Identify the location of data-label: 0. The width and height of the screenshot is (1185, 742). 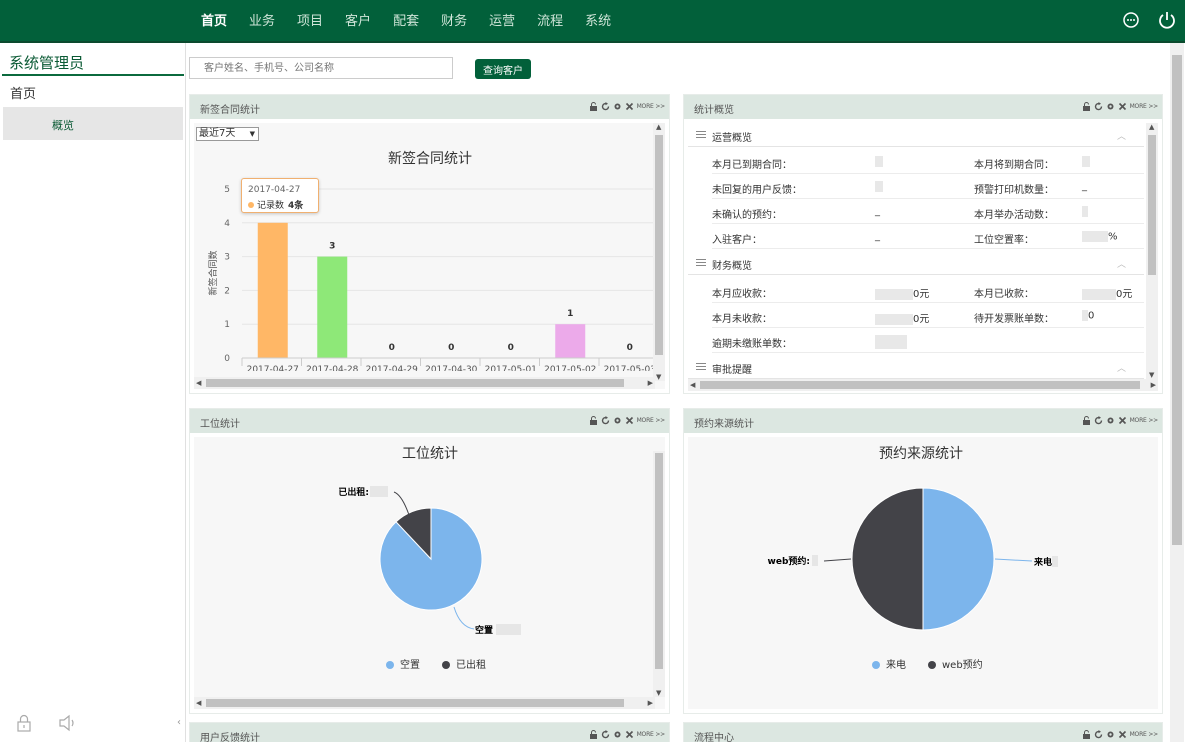
(630, 348).